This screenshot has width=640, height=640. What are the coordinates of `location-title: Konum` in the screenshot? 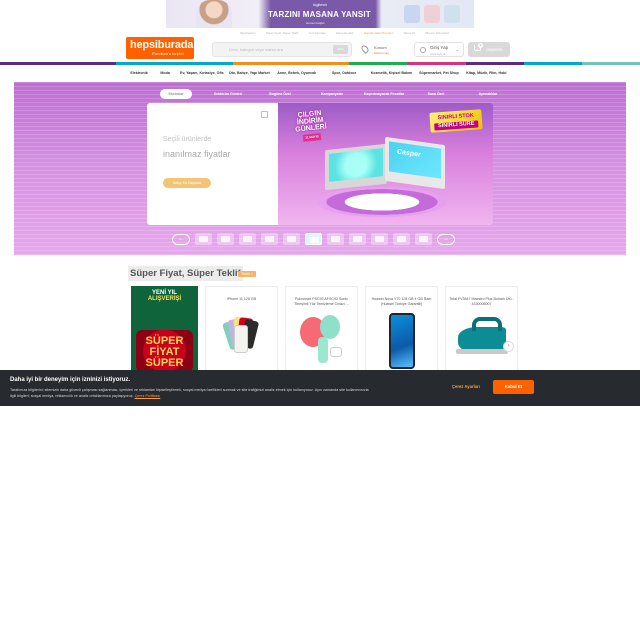 It's located at (380, 47).